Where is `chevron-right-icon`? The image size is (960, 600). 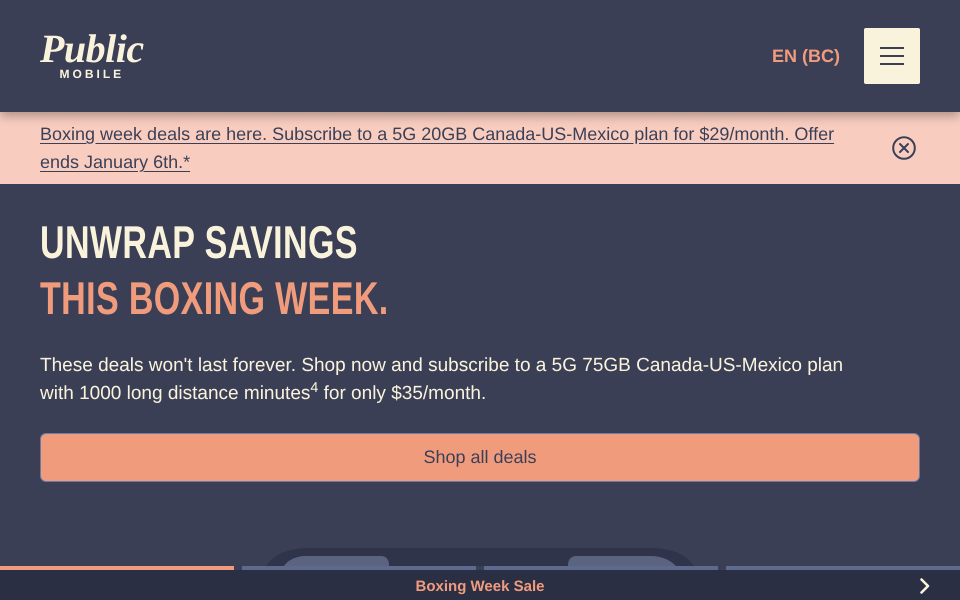 chevron-right-icon is located at coordinates (925, 586).